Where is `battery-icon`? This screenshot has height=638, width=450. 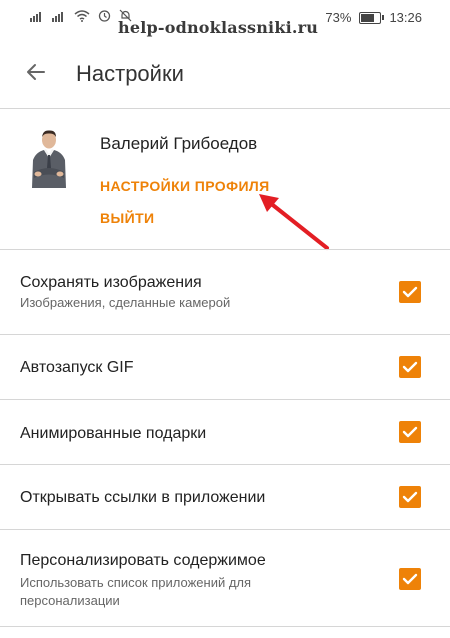
battery-icon is located at coordinates (372, 17).